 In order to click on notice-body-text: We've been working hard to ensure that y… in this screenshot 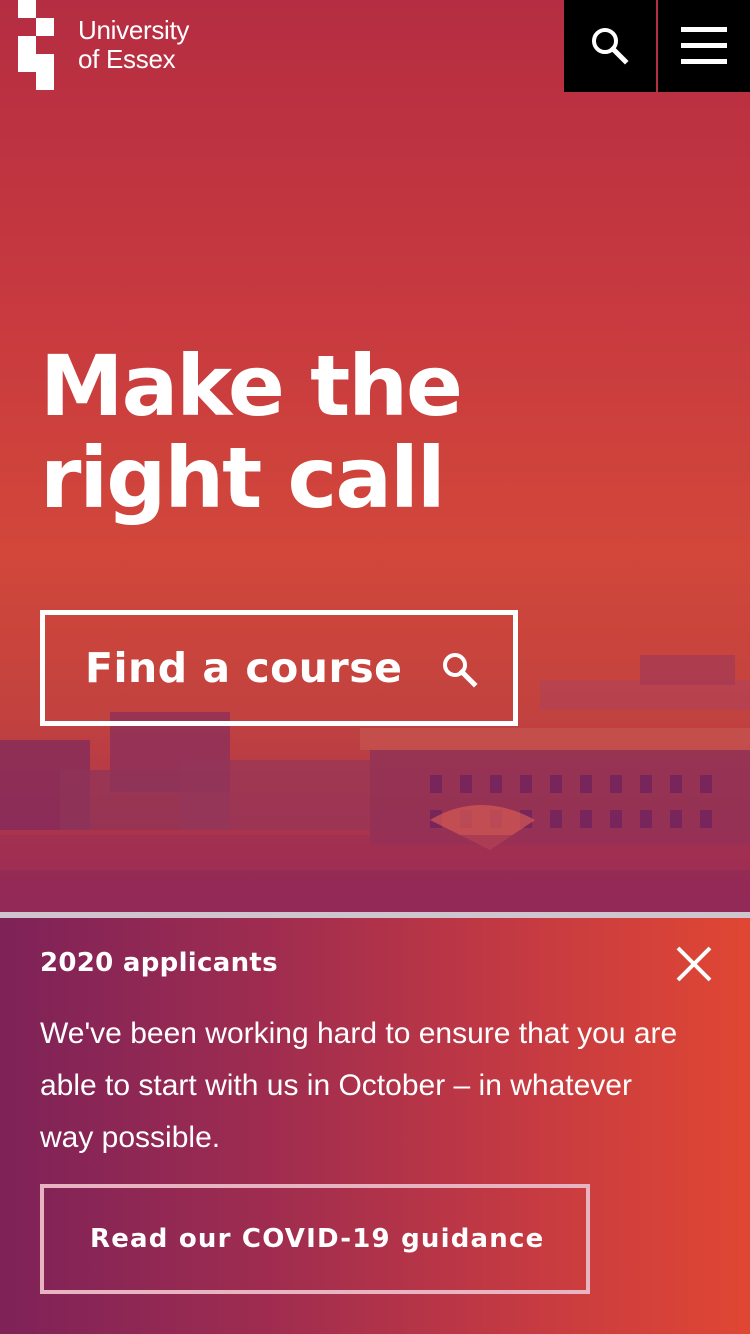, I will do `click(359, 1085)`.